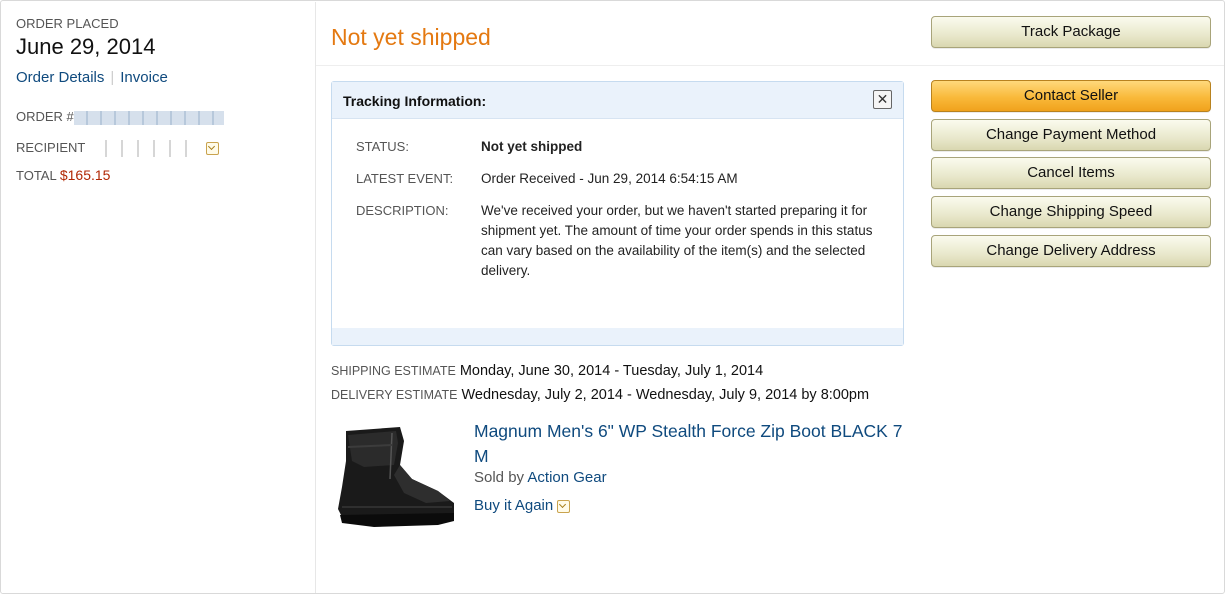 The height and width of the screenshot is (594, 1225). Describe the element at coordinates (1071, 212) in the screenshot. I see `change-shipping-speed-button: Change Shipping Speed` at that location.